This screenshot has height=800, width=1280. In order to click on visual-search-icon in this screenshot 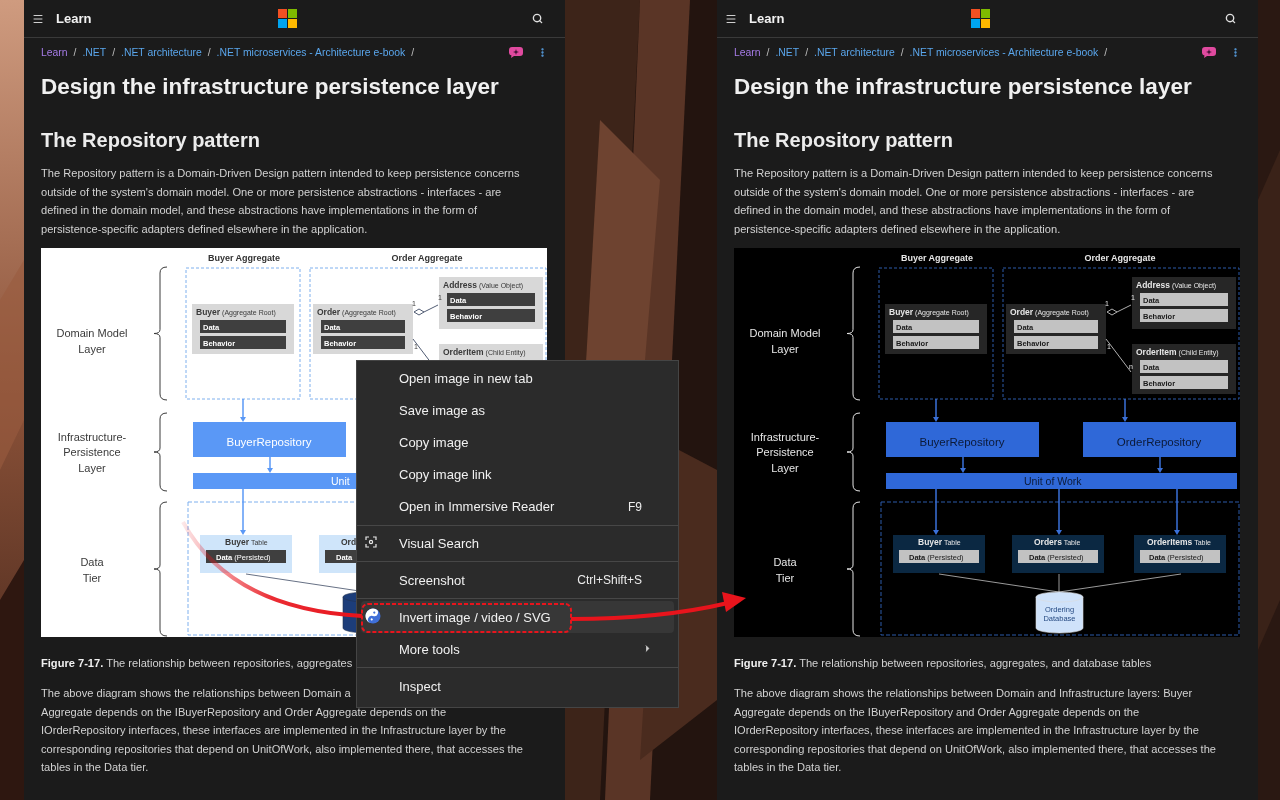, I will do `click(371, 542)`.